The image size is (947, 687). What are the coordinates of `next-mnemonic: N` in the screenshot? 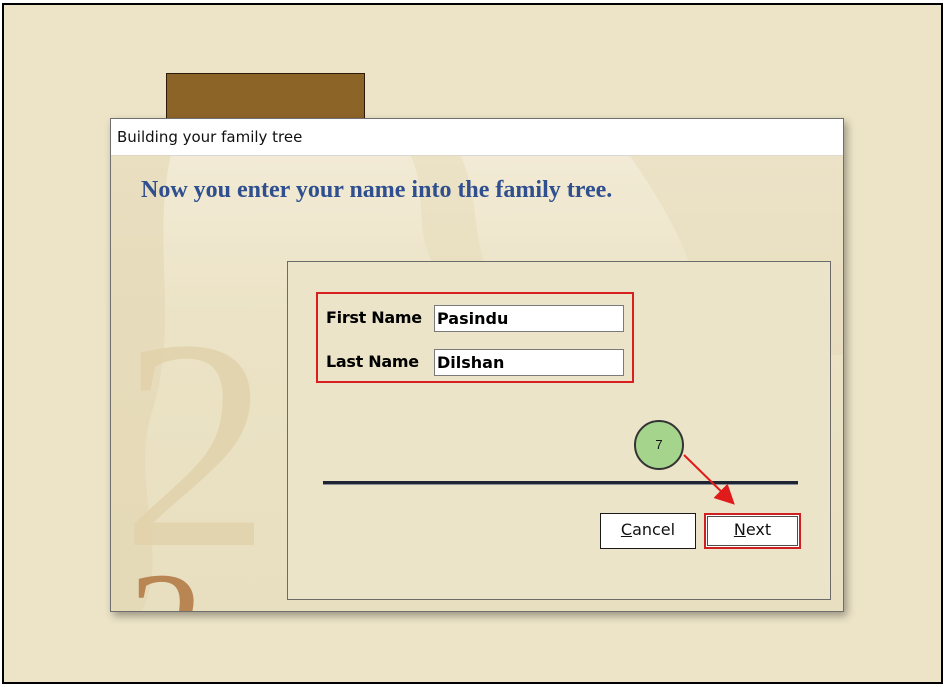 It's located at (739, 529).